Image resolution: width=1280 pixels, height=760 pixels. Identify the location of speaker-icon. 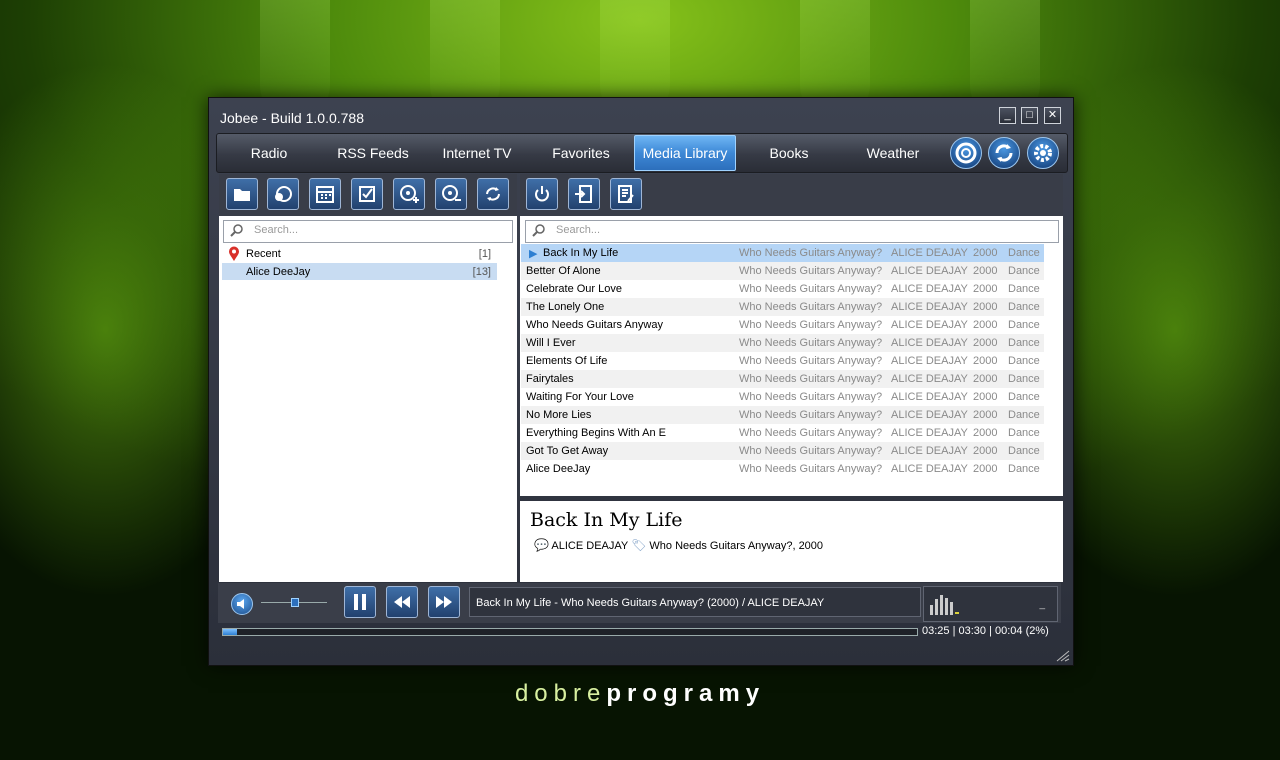
(242, 604).